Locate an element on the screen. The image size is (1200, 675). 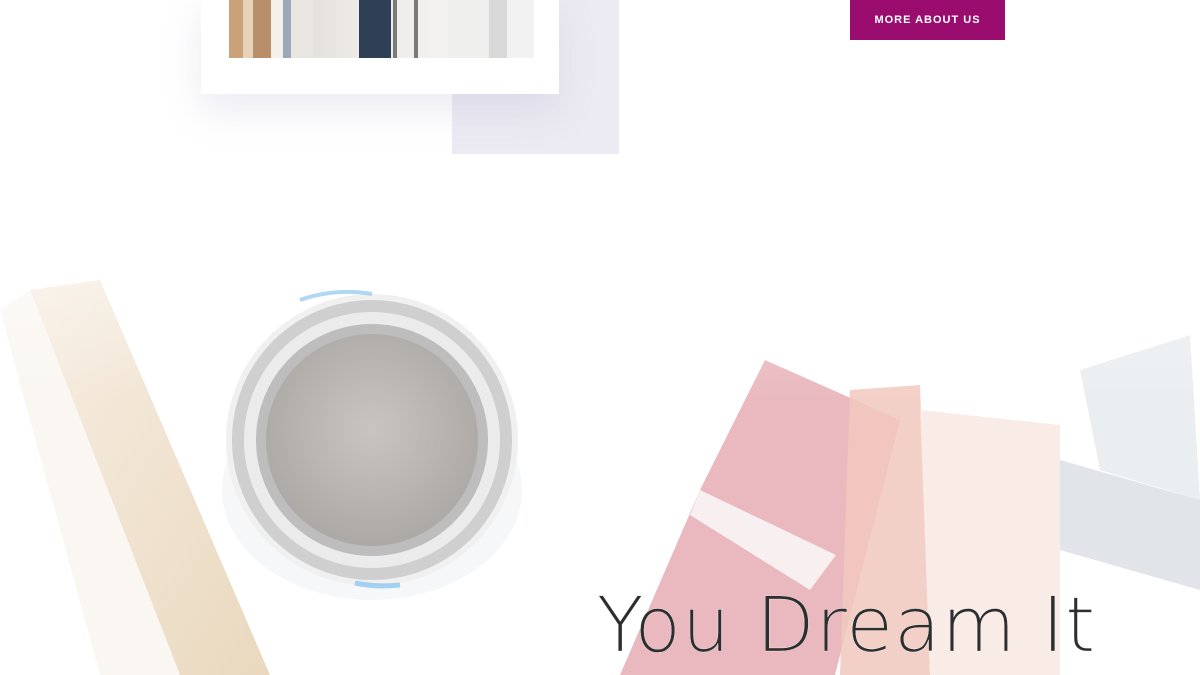
hero-title: You Dream It is located at coordinates (846, 624).